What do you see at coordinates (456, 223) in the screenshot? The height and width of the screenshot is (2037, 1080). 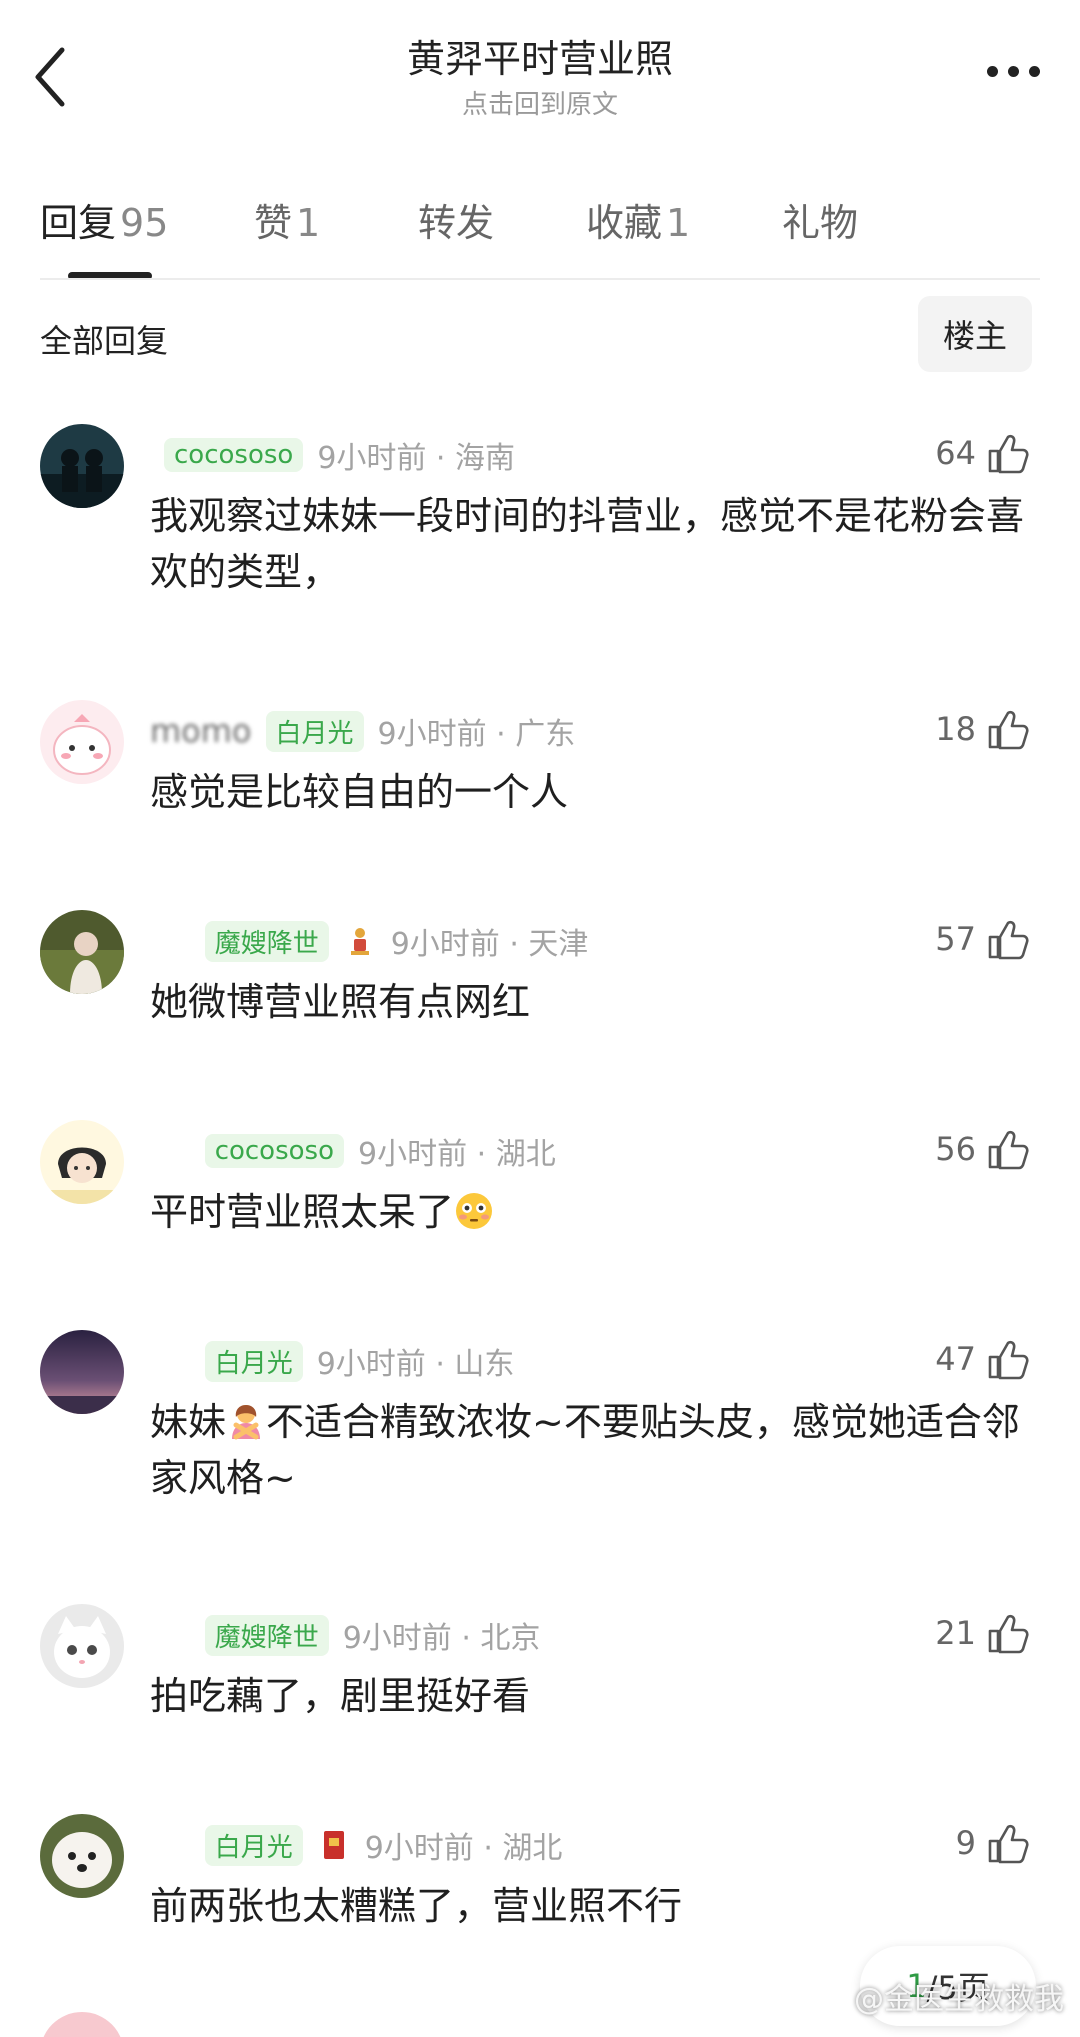 I see `tab-label: 转发` at bounding box center [456, 223].